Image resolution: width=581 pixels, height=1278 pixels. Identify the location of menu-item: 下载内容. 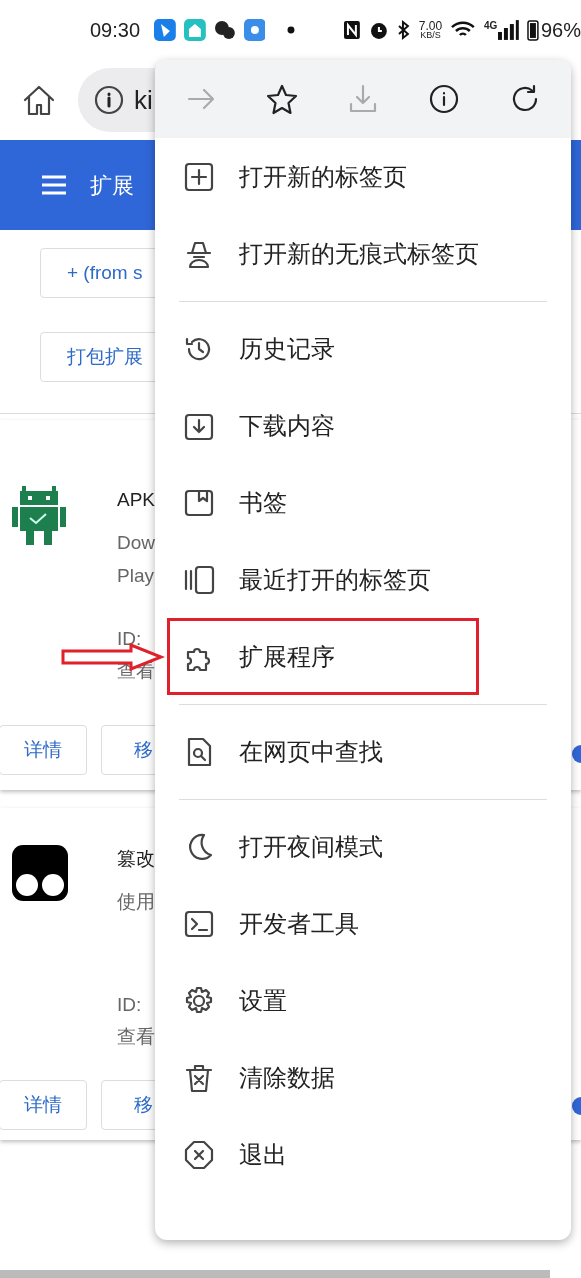
(363, 425).